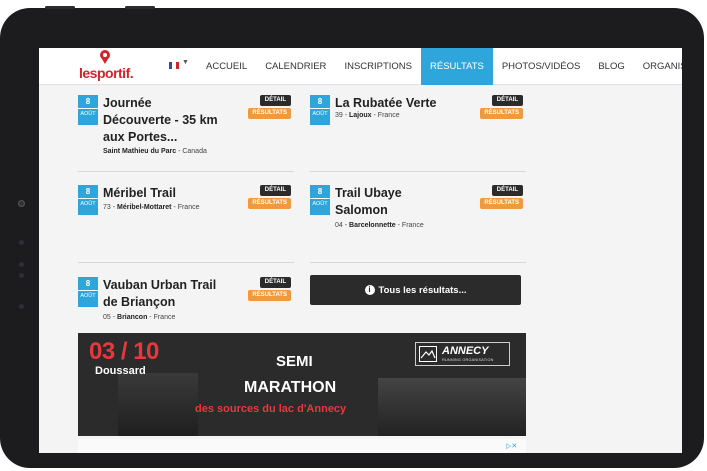 Image resolution: width=707 pixels, height=471 pixels. I want to click on nav-calendrier: CALENDRIER, so click(295, 66).